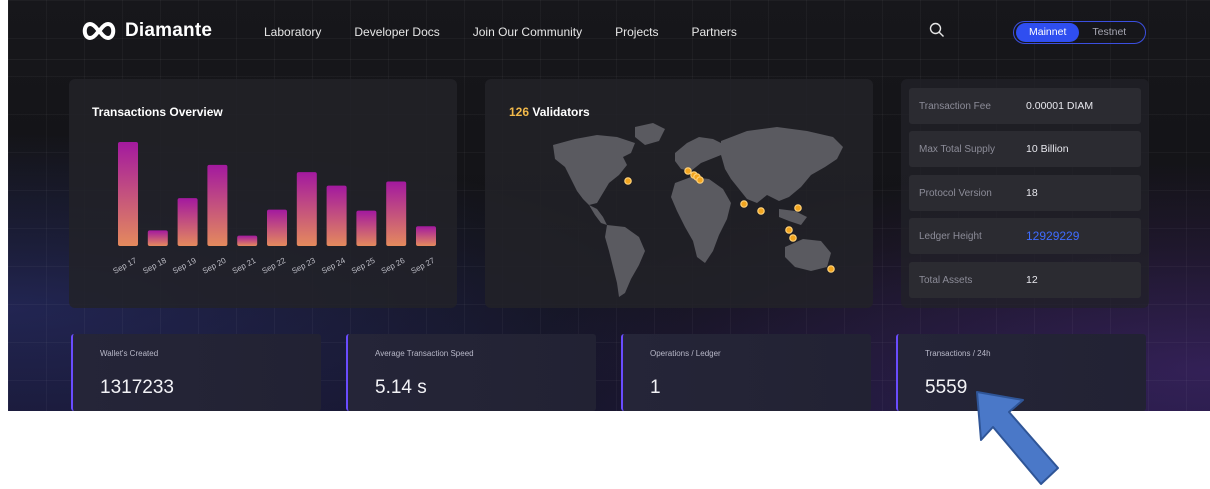 The height and width of the screenshot is (489, 1210). I want to click on brand-name: Diamante, so click(169, 30).